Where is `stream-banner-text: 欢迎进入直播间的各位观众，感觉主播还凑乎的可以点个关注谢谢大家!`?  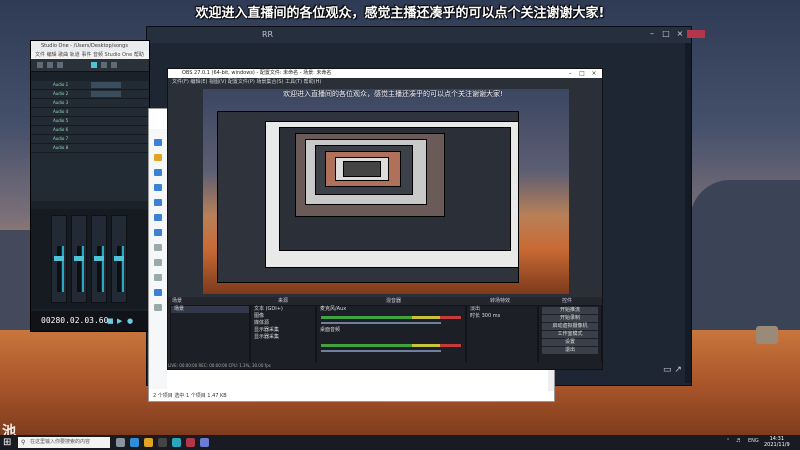
stream-banner-text: 欢迎进入直播间的各位观众，感觉主播还凑乎的可以点个关注谢谢大家! is located at coordinates (400, 13).